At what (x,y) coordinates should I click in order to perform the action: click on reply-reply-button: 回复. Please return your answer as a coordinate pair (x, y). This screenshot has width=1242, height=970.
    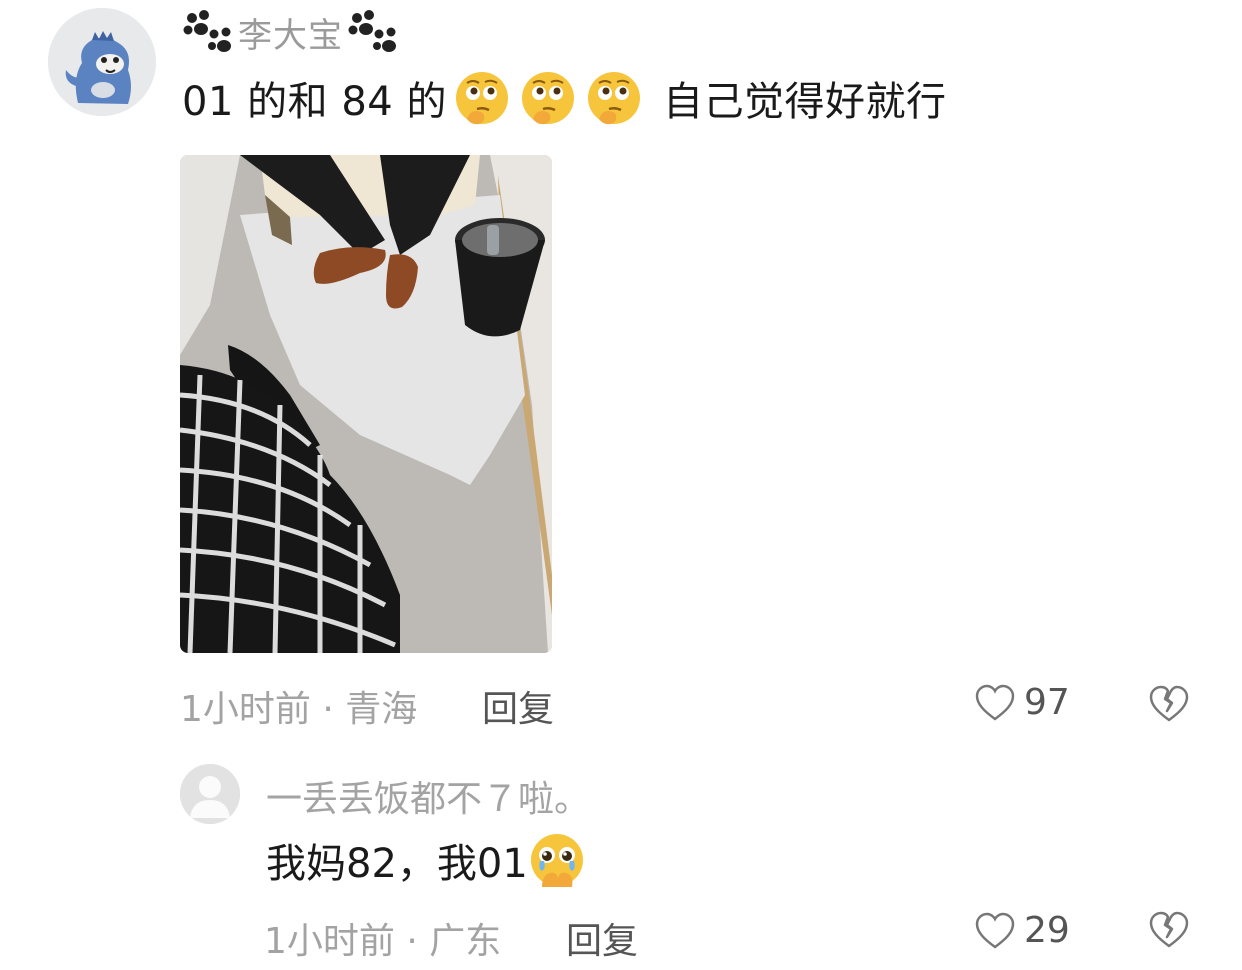
    Looking at the image, I should click on (602, 938).